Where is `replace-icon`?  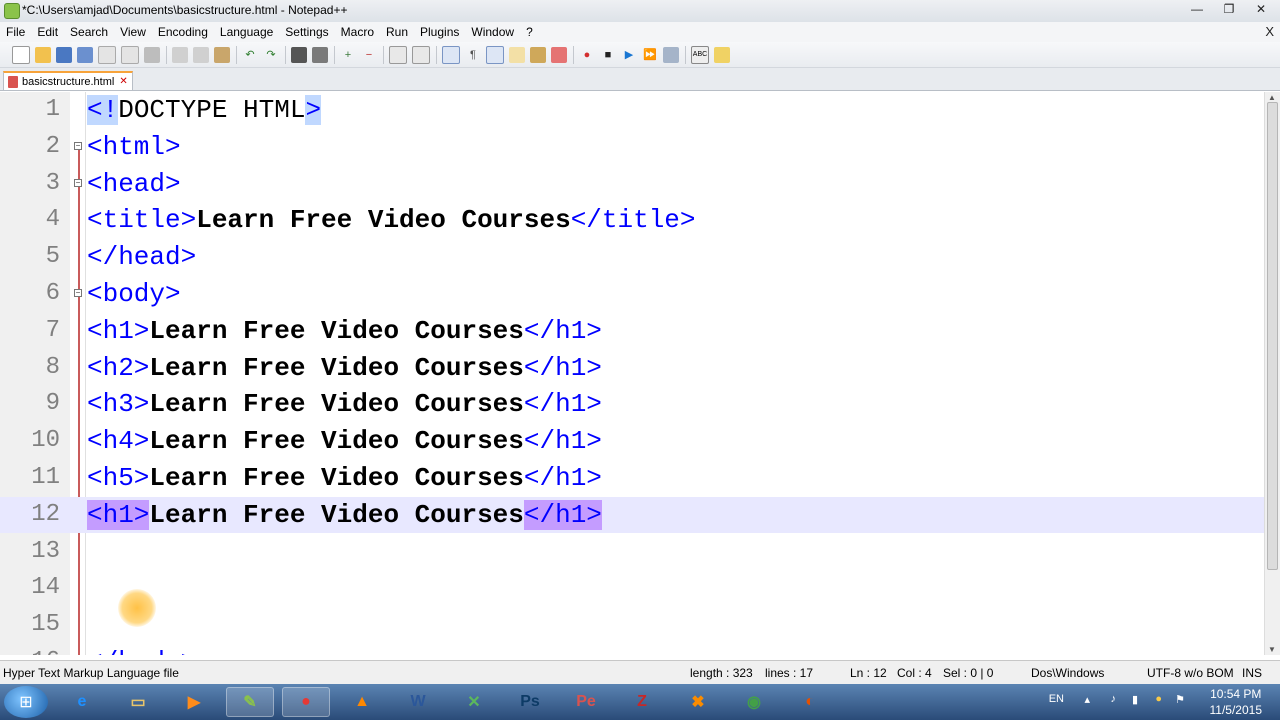 replace-icon is located at coordinates (320, 54).